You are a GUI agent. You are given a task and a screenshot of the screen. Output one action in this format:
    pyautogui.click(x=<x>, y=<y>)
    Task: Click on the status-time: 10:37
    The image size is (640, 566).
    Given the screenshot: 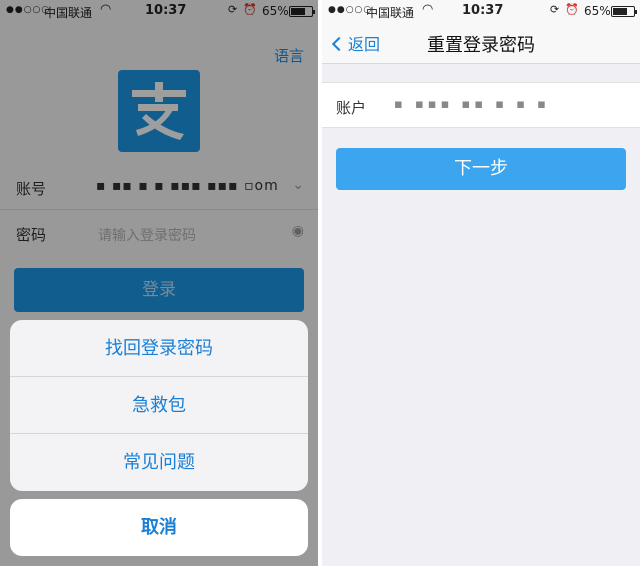 What is the action you would take?
    pyautogui.click(x=483, y=10)
    